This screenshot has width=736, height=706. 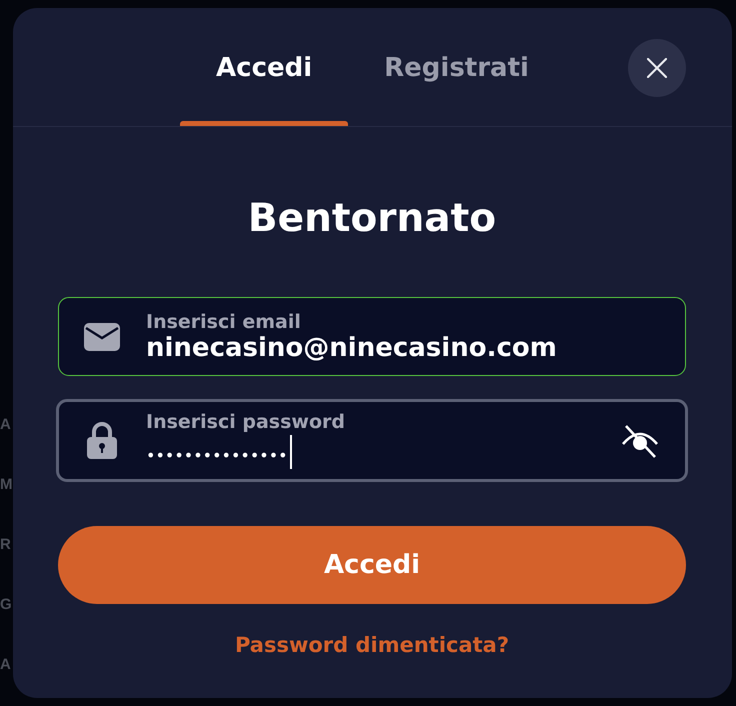 What do you see at coordinates (223, 321) in the screenshot?
I see `field-label: Inserisci email` at bounding box center [223, 321].